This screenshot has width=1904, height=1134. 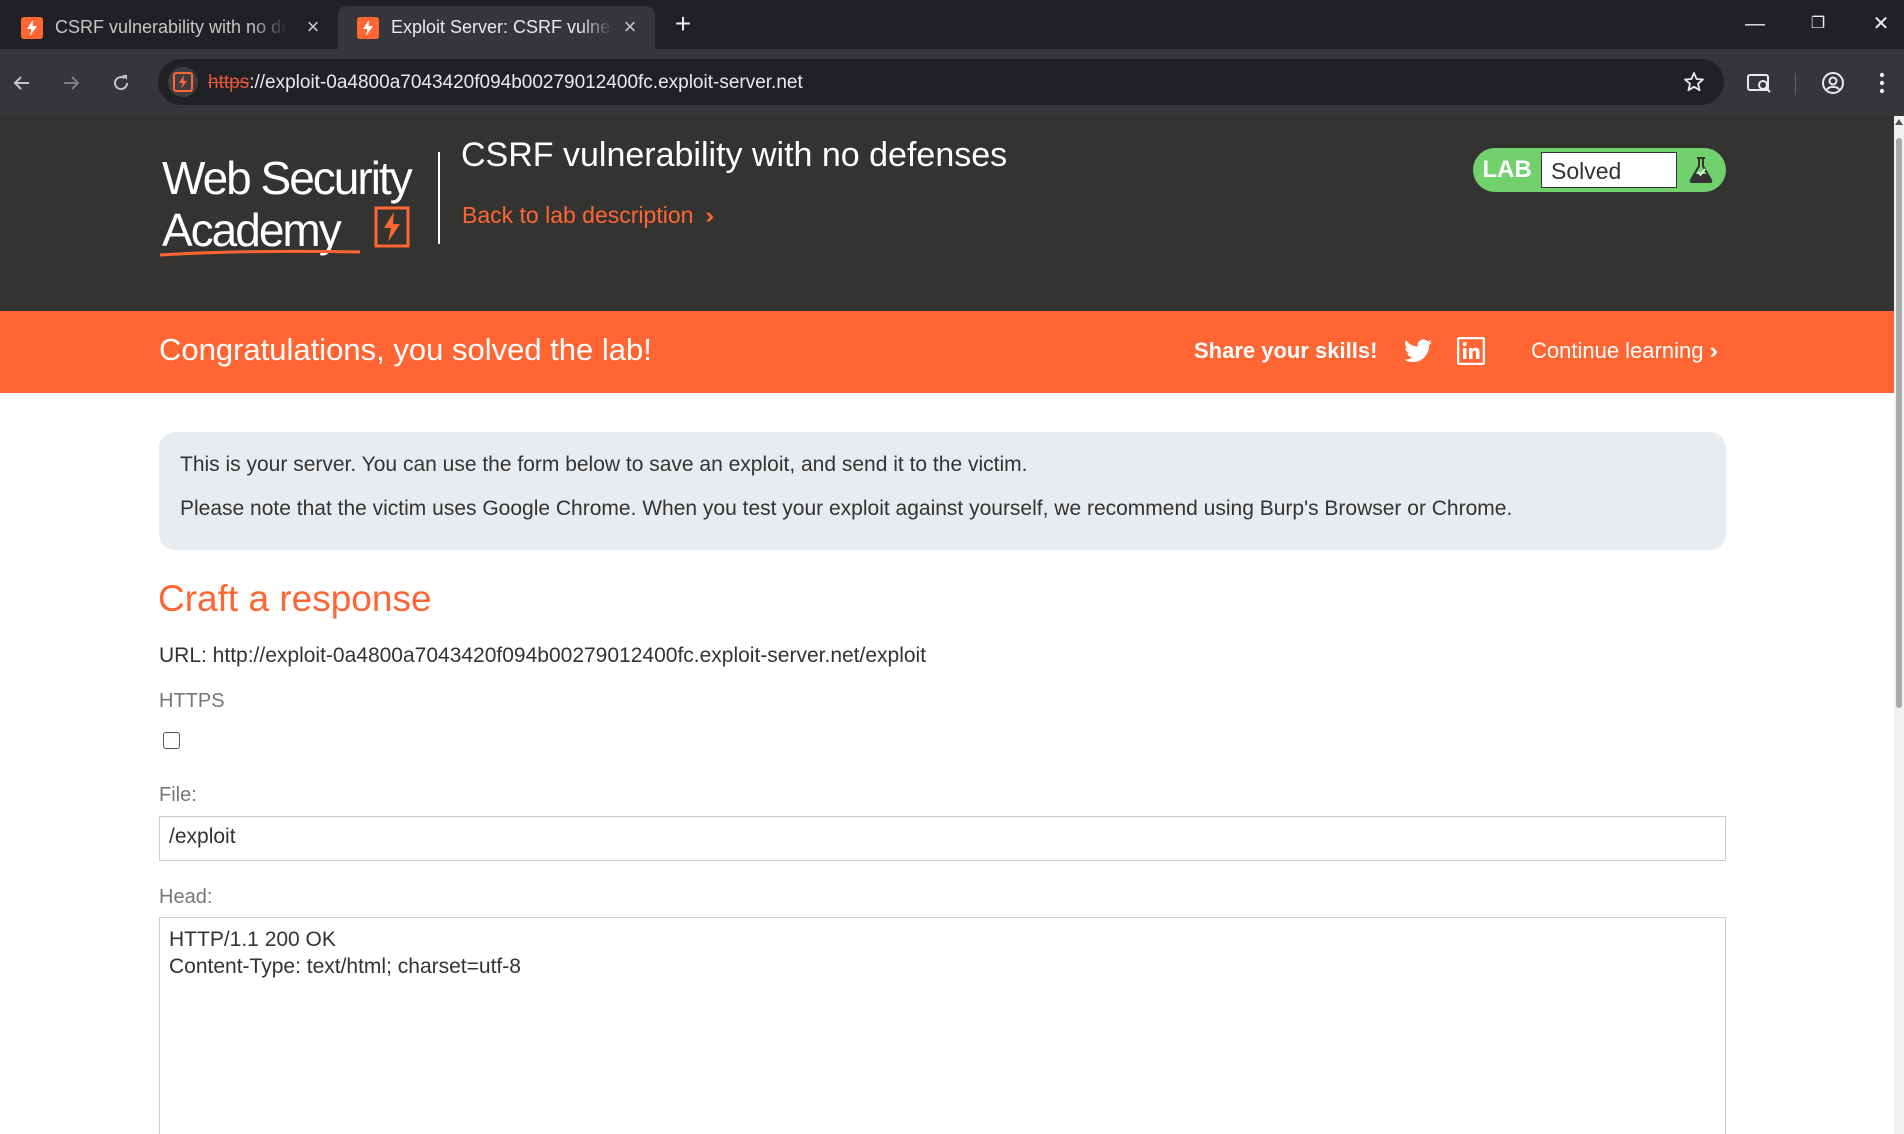 I want to click on head-label: Head:, so click(x=186, y=897).